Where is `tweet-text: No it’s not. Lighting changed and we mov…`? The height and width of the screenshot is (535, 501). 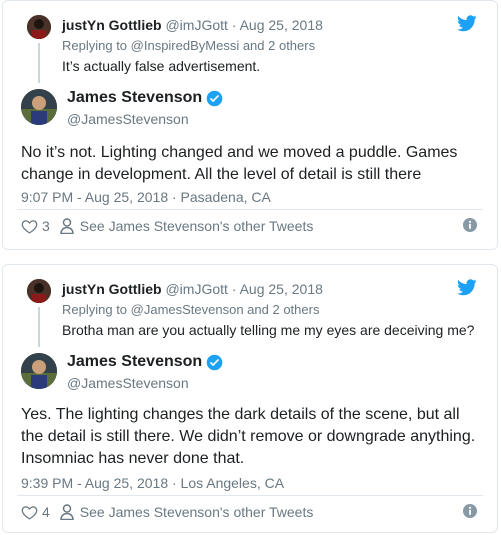
tweet-text: No it’s not. Lighting changed and we mov… is located at coordinates (246, 164).